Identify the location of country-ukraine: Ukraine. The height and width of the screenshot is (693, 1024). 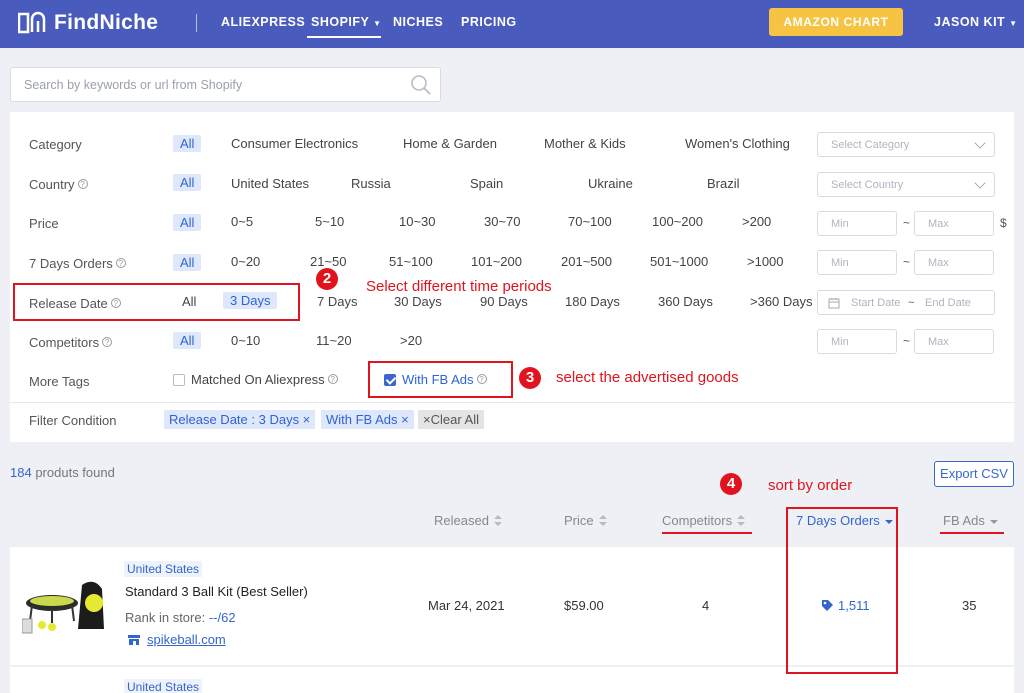
(610, 183).